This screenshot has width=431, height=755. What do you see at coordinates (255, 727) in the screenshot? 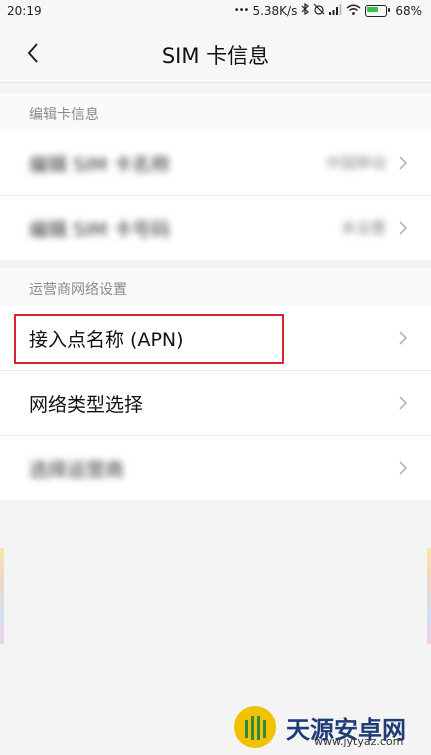
I see `android-logo-icon` at bounding box center [255, 727].